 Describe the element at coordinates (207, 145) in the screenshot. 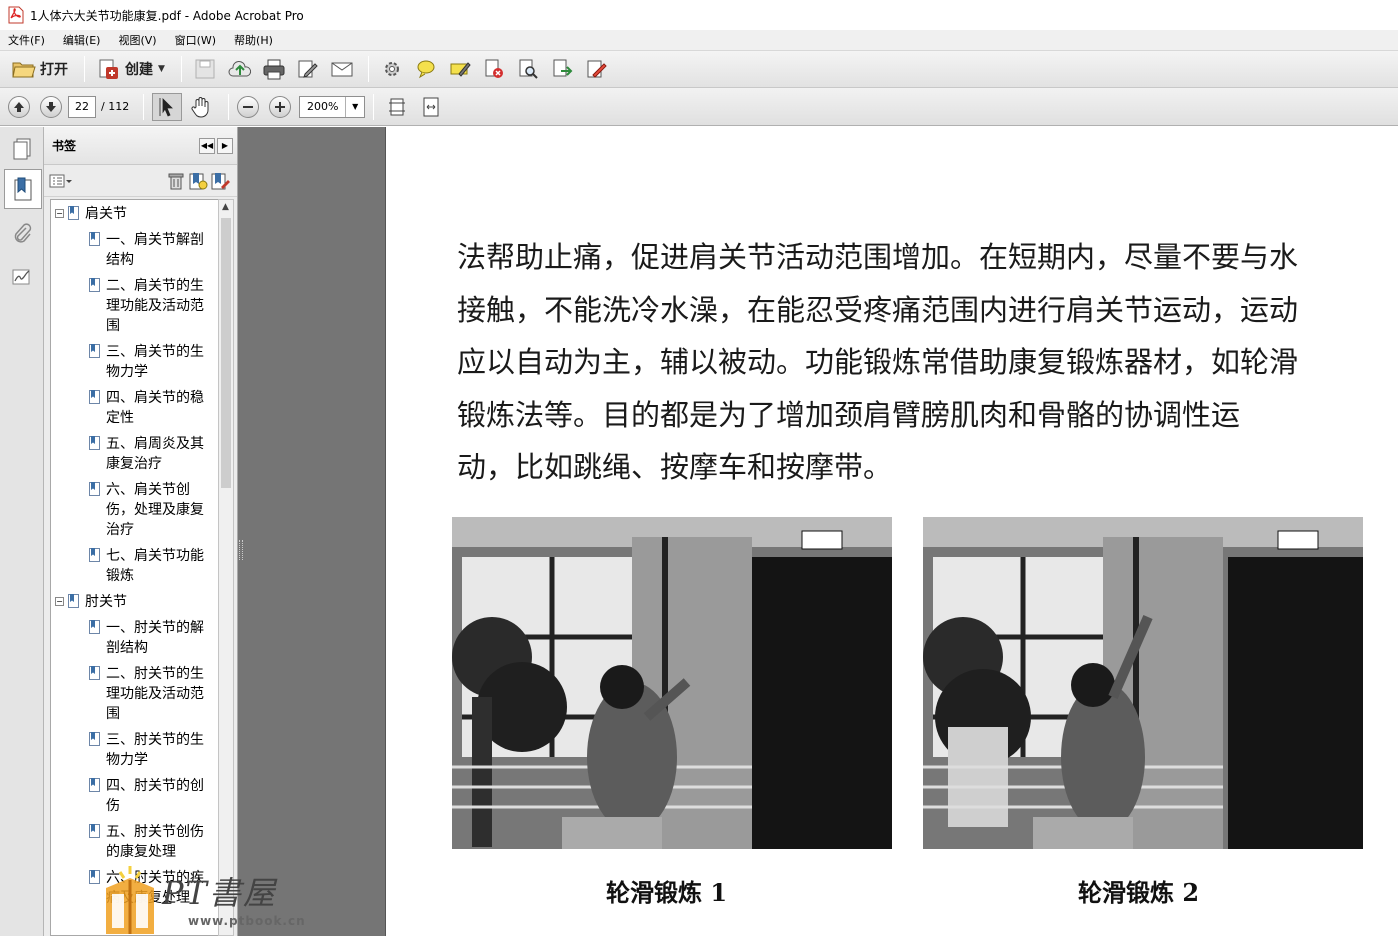

I see `collapse-panel-button: ◀◀` at that location.